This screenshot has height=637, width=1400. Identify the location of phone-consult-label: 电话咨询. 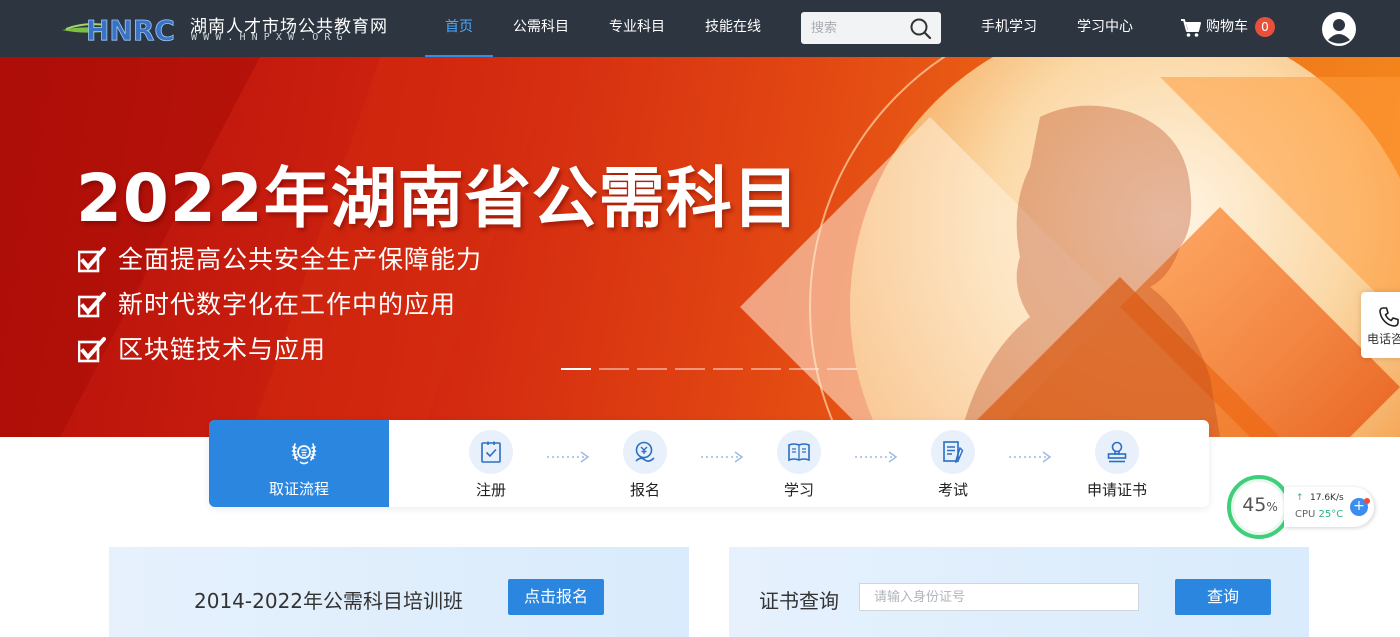
(1383, 339).